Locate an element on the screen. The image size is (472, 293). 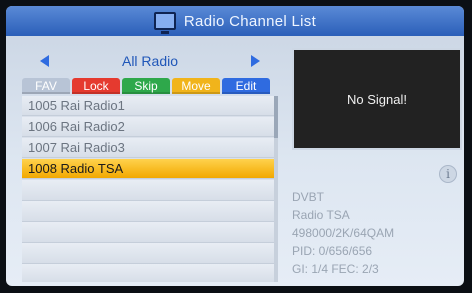
function-buttons: FAV Lock Skip Move Edit is located at coordinates (152, 86).